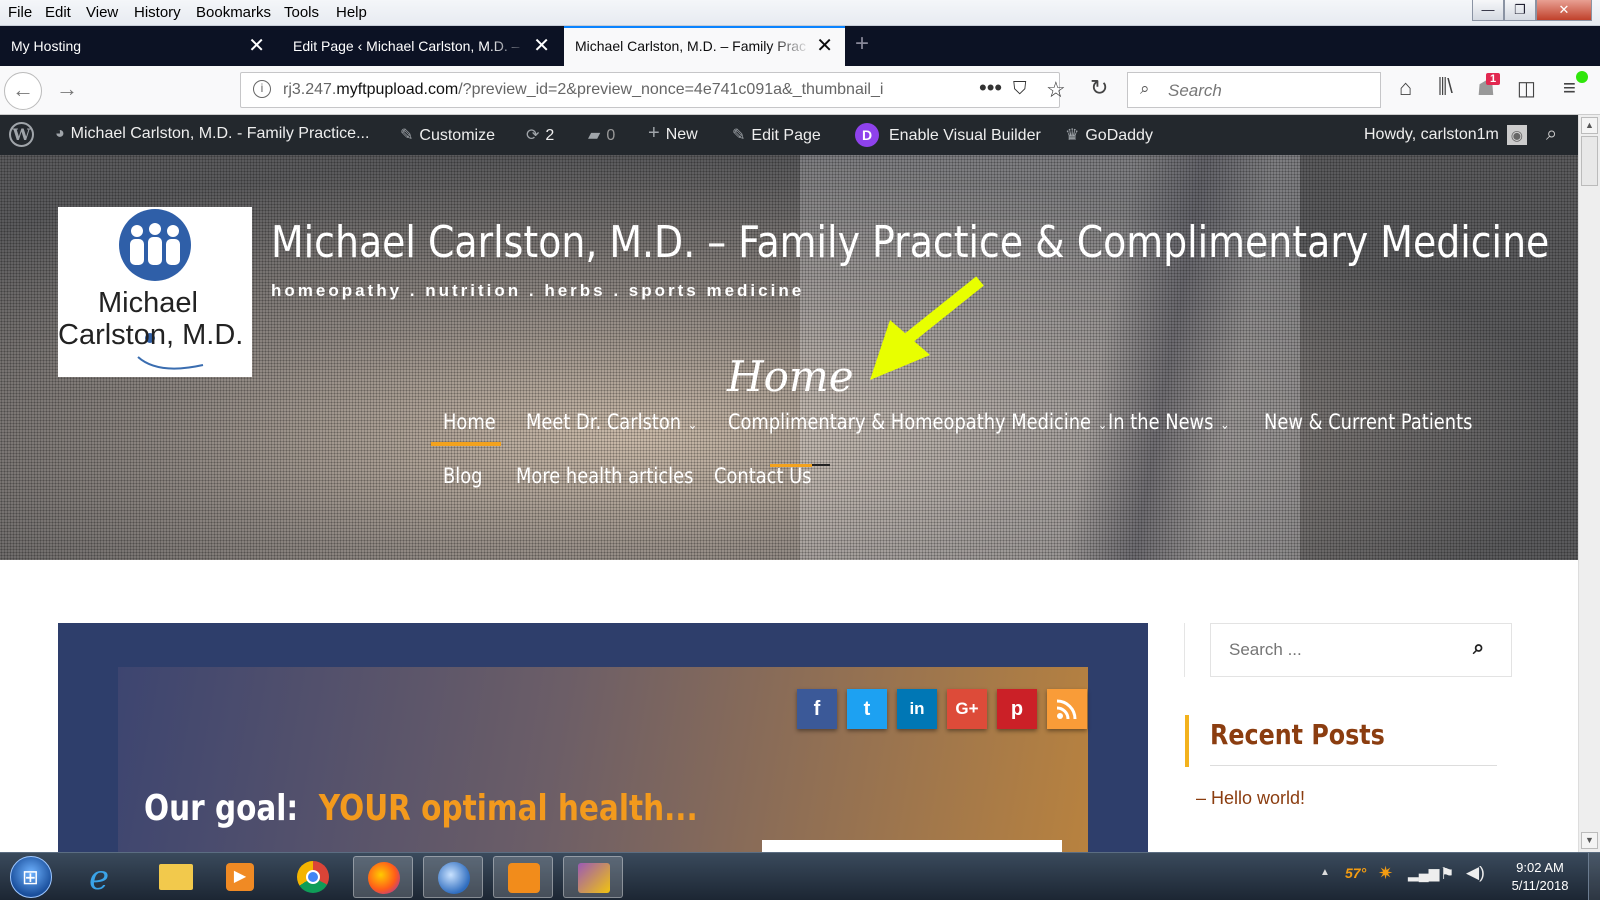 The height and width of the screenshot is (900, 1600). What do you see at coordinates (1355, 873) in the screenshot?
I see `weather-temp: 57°` at bounding box center [1355, 873].